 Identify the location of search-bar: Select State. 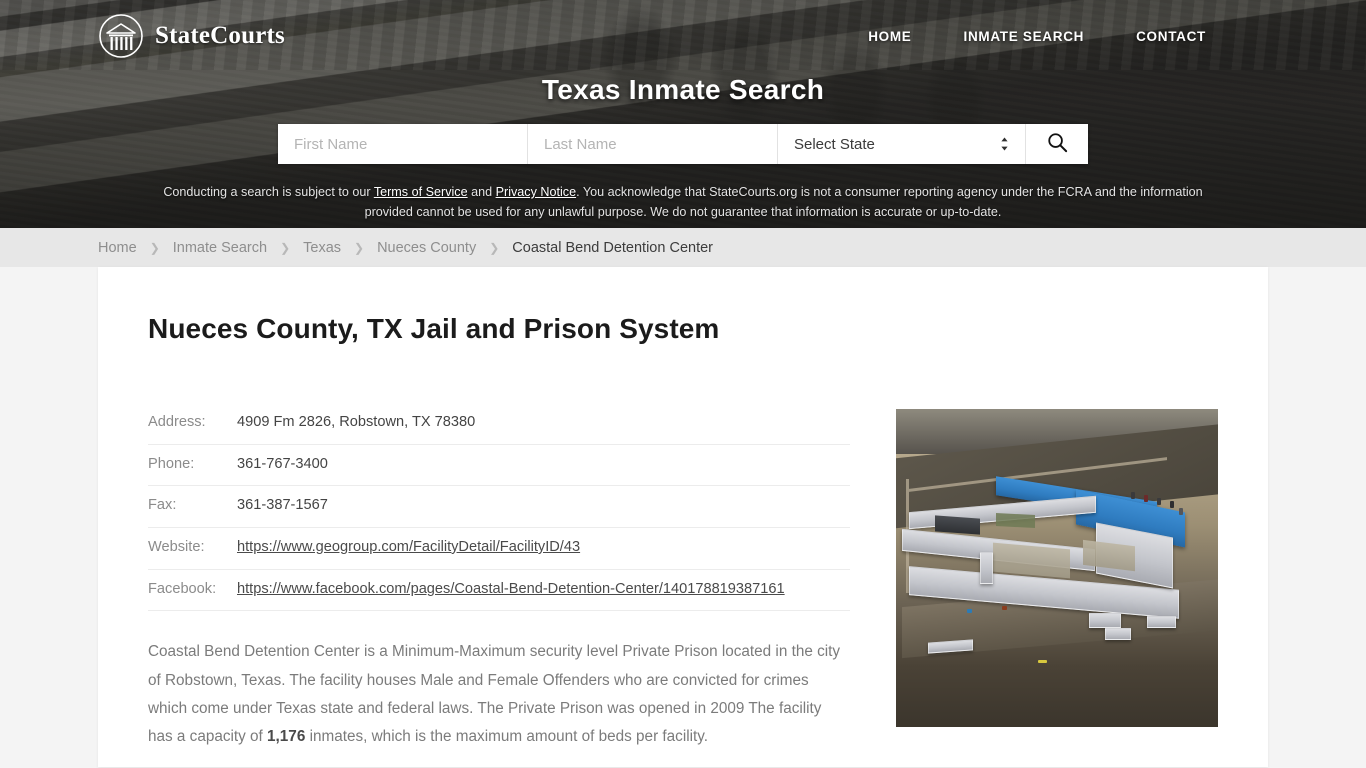
(683, 144).